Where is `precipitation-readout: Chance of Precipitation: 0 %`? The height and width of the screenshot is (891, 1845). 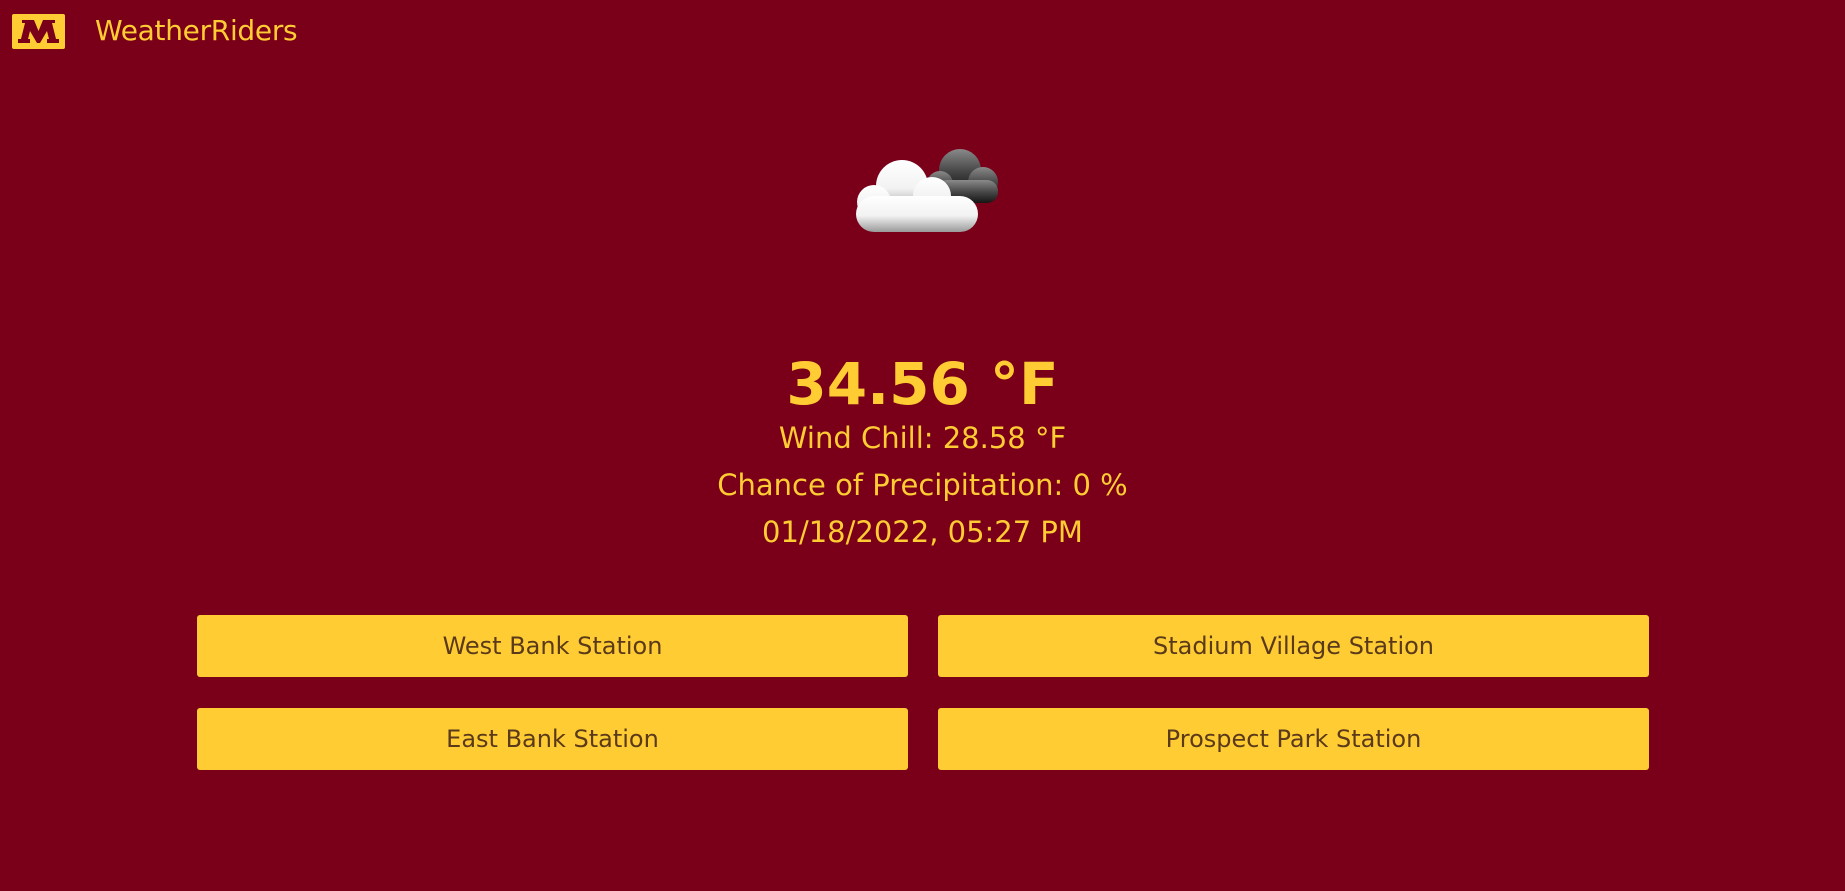 precipitation-readout: Chance of Precipitation: 0 % is located at coordinates (922, 485).